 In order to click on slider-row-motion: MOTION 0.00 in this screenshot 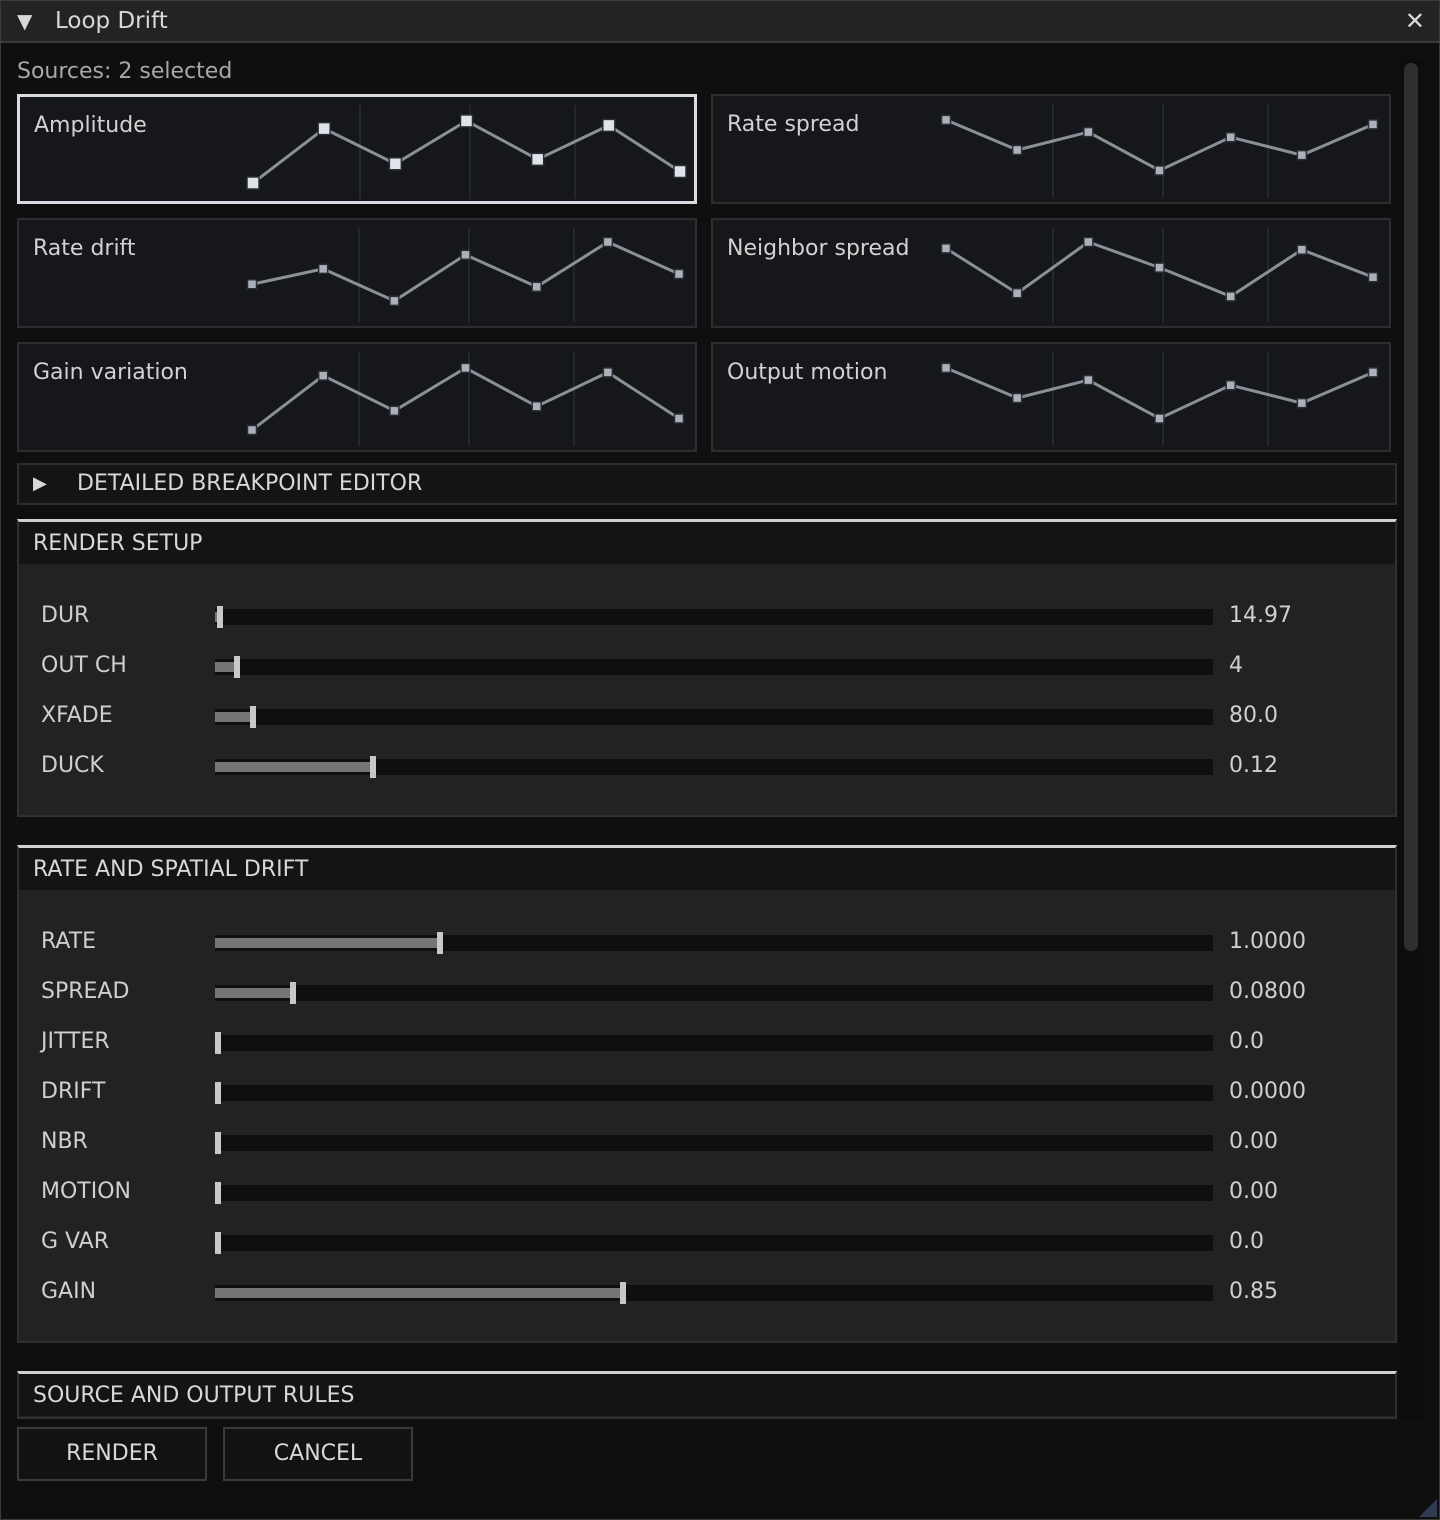, I will do `click(707, 1193)`.